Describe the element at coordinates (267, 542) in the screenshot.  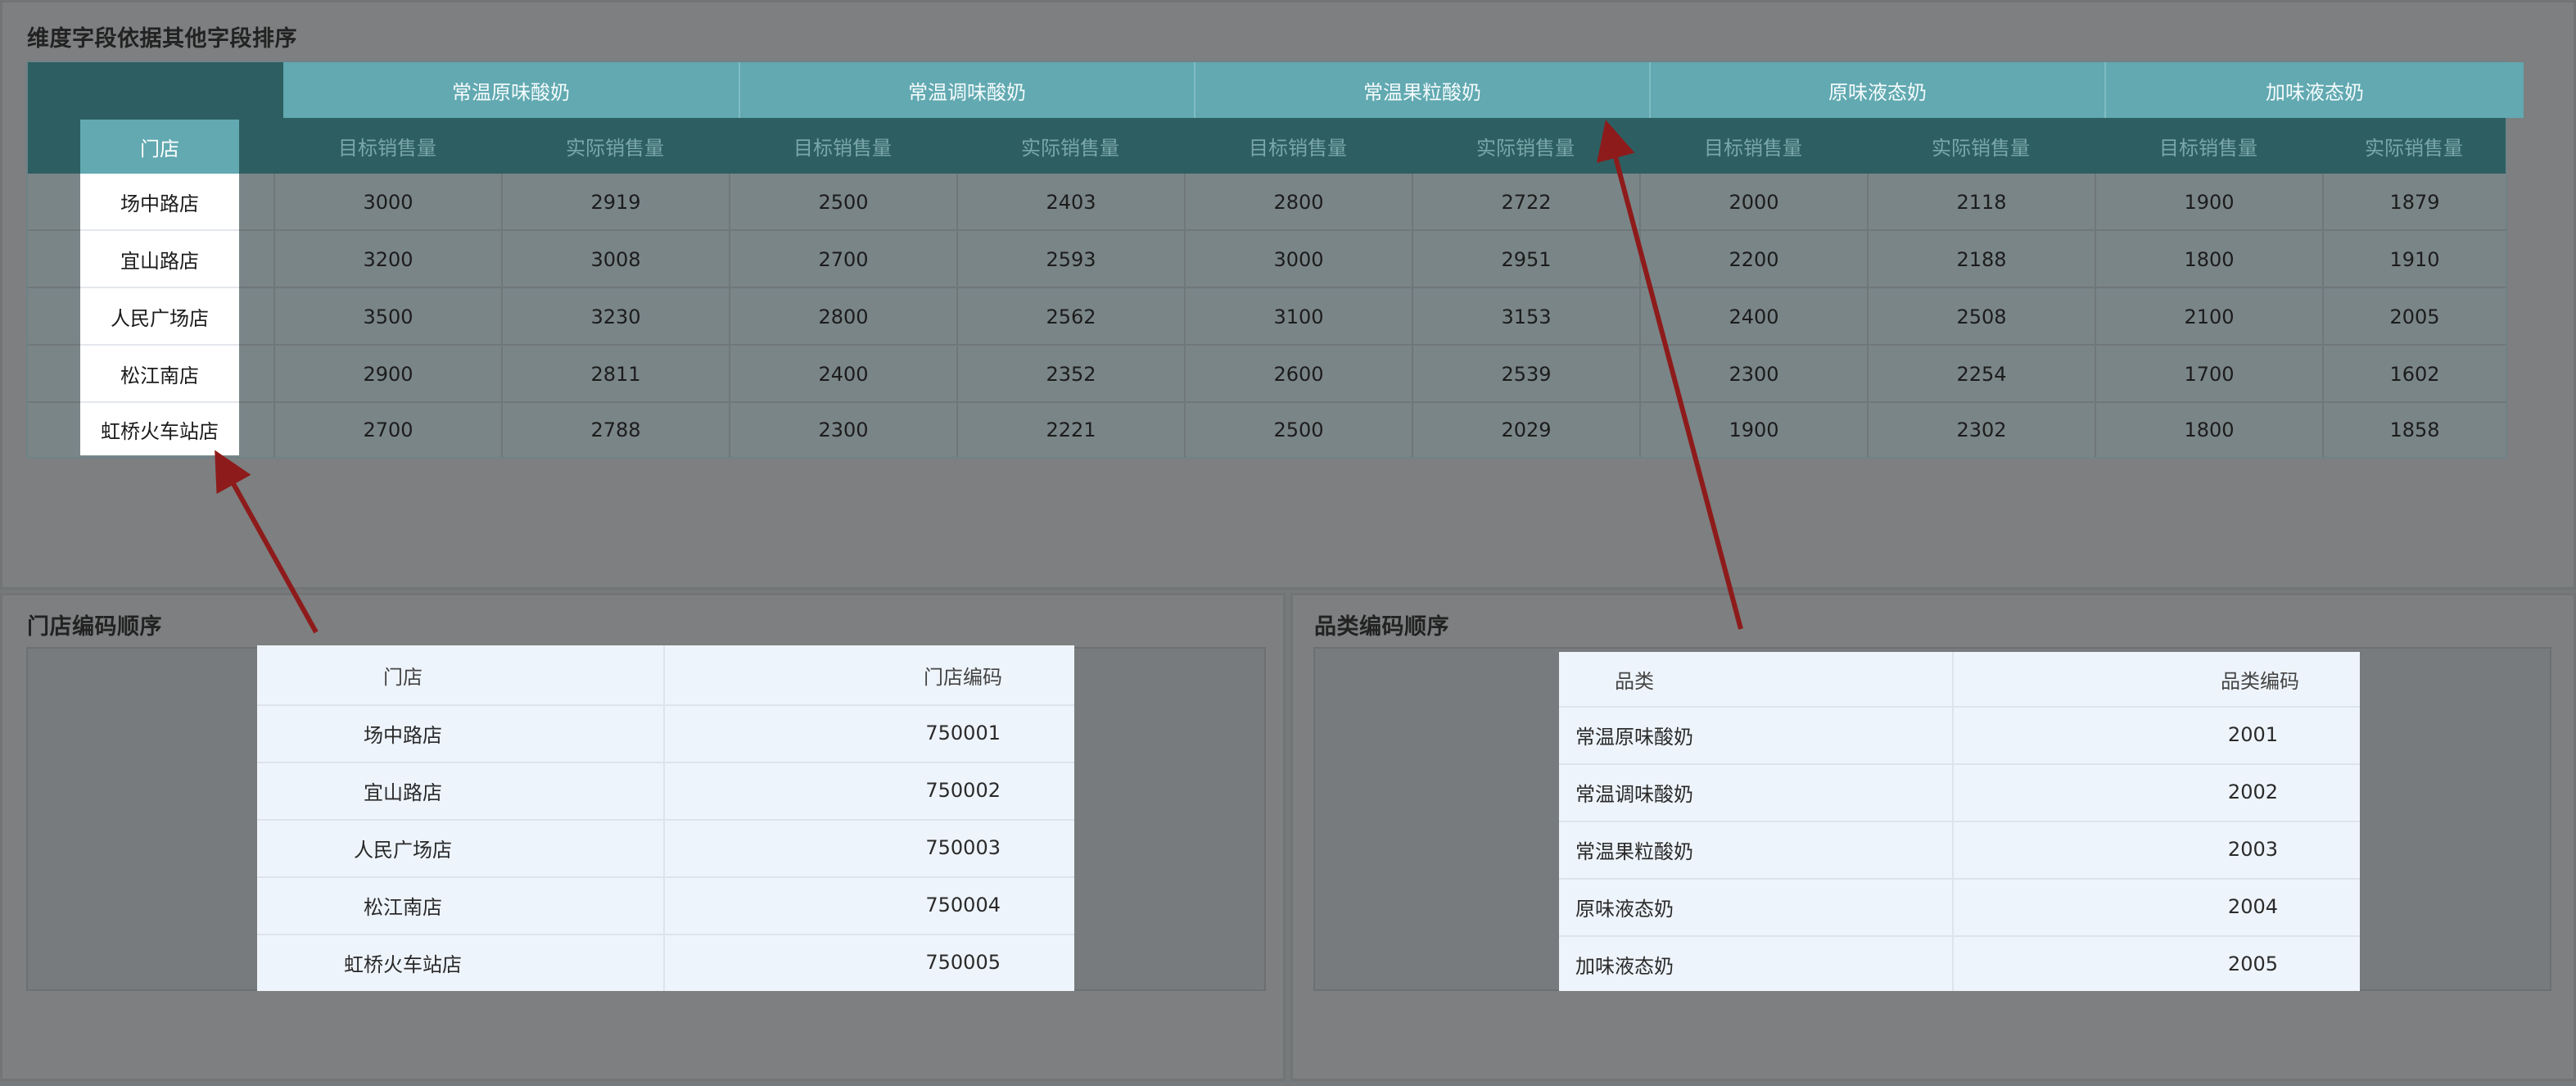
I see `arrow-store-order` at that location.